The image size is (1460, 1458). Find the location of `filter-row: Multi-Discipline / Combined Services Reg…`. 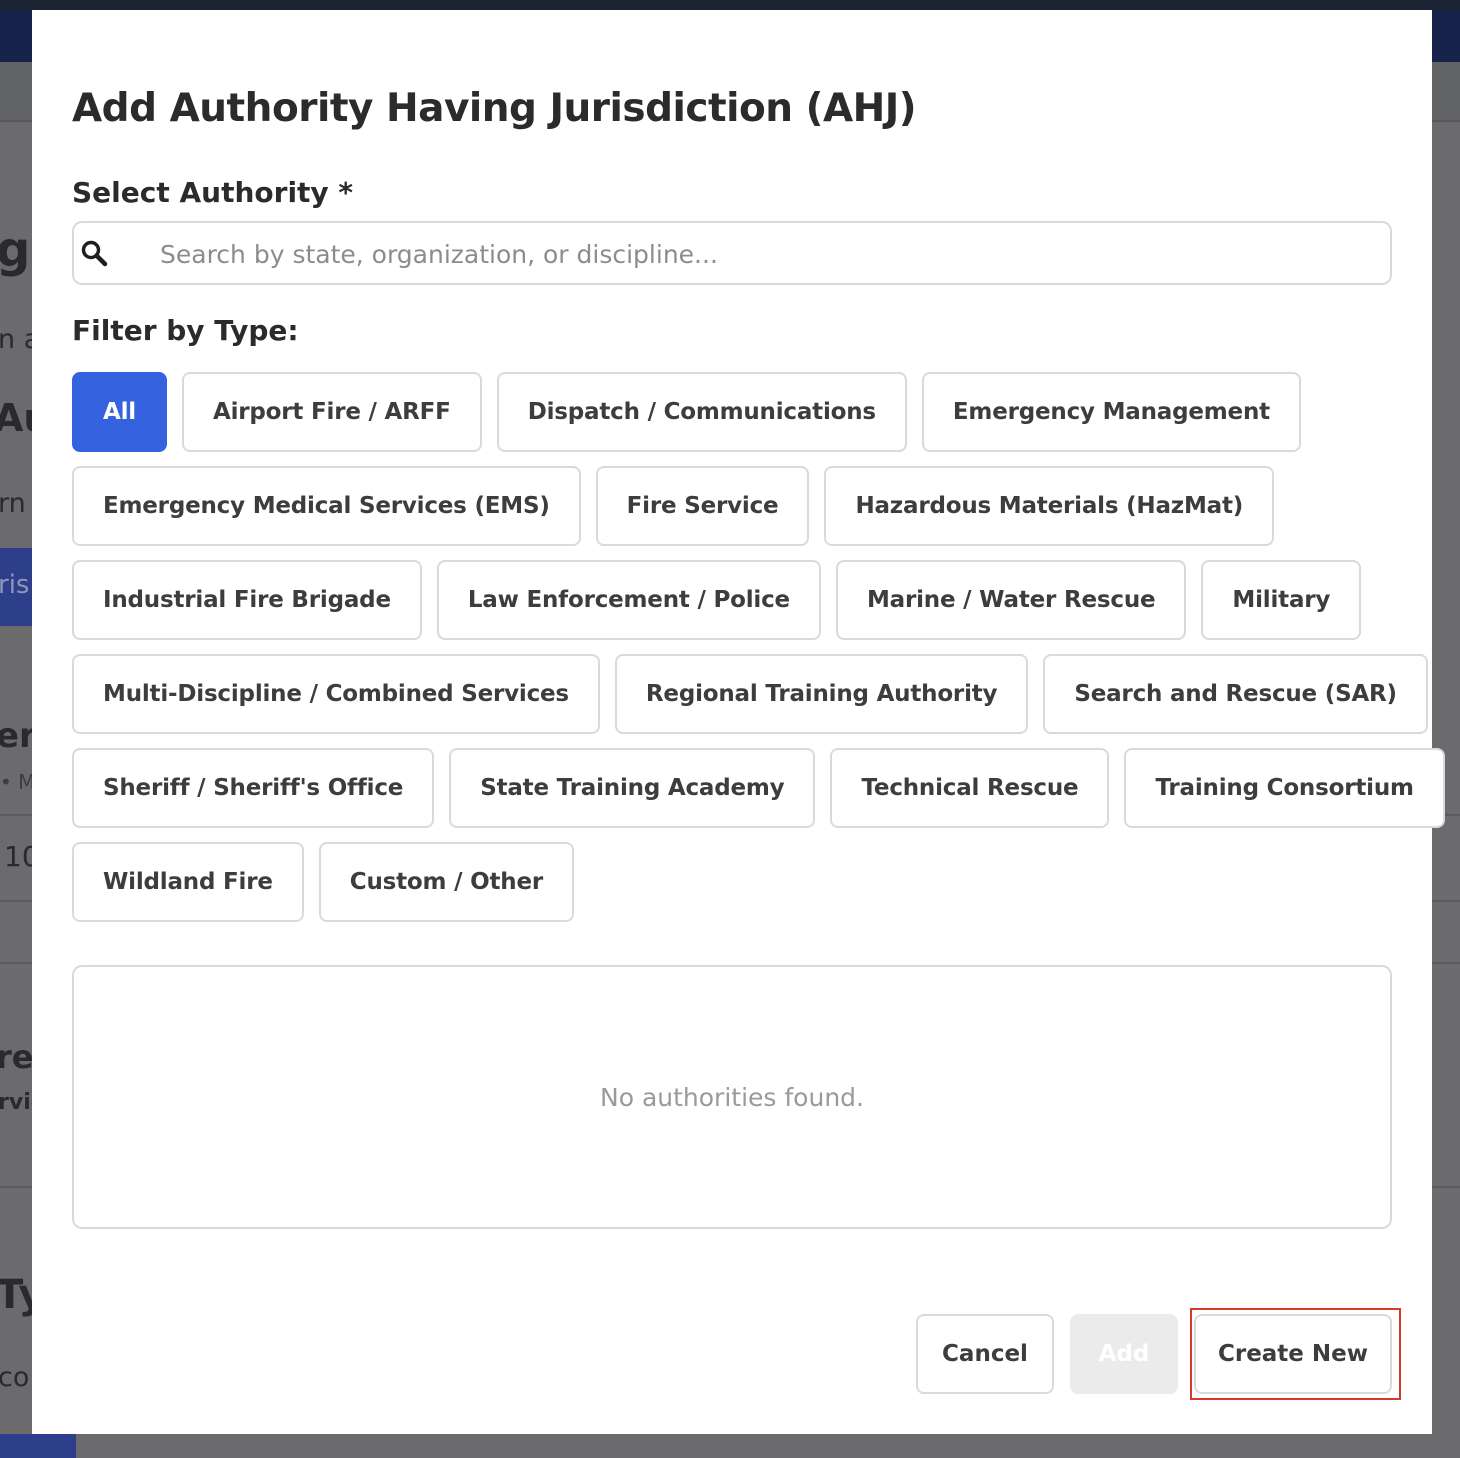

filter-row: Multi-Discipline / Combined Services Reg… is located at coordinates (750, 694).